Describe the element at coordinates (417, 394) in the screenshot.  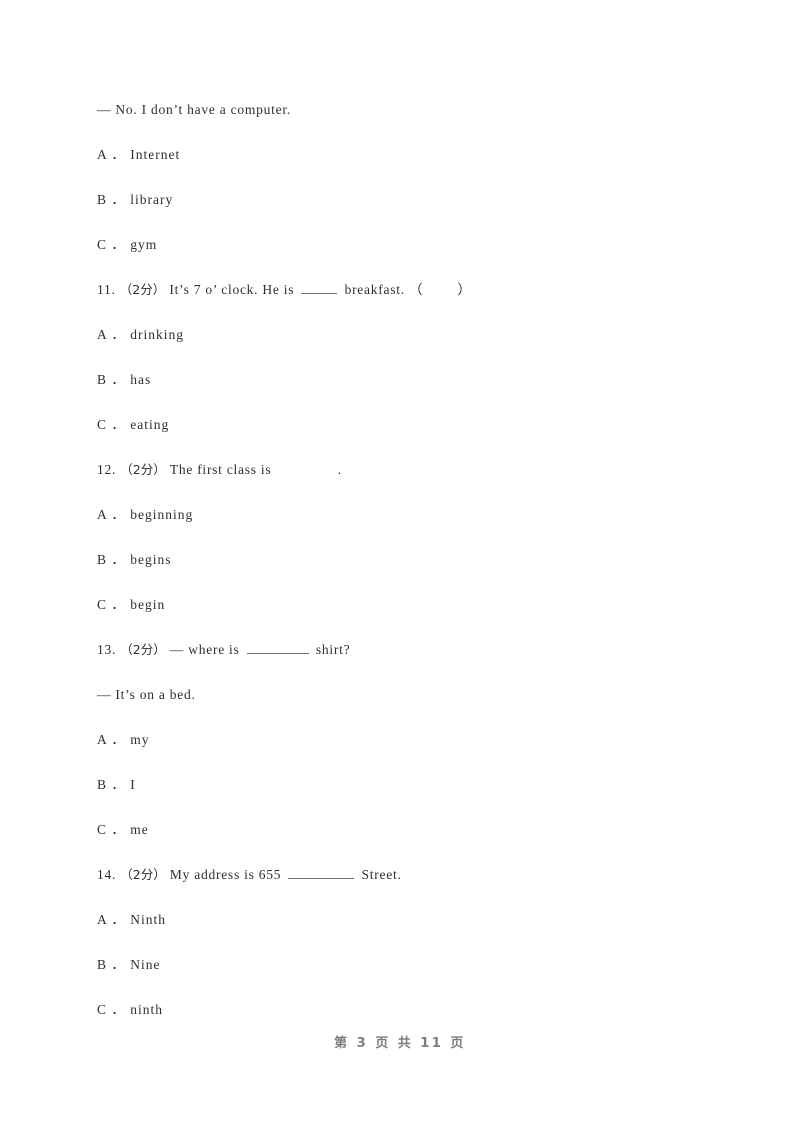
I see `option-row: B ． has` at that location.